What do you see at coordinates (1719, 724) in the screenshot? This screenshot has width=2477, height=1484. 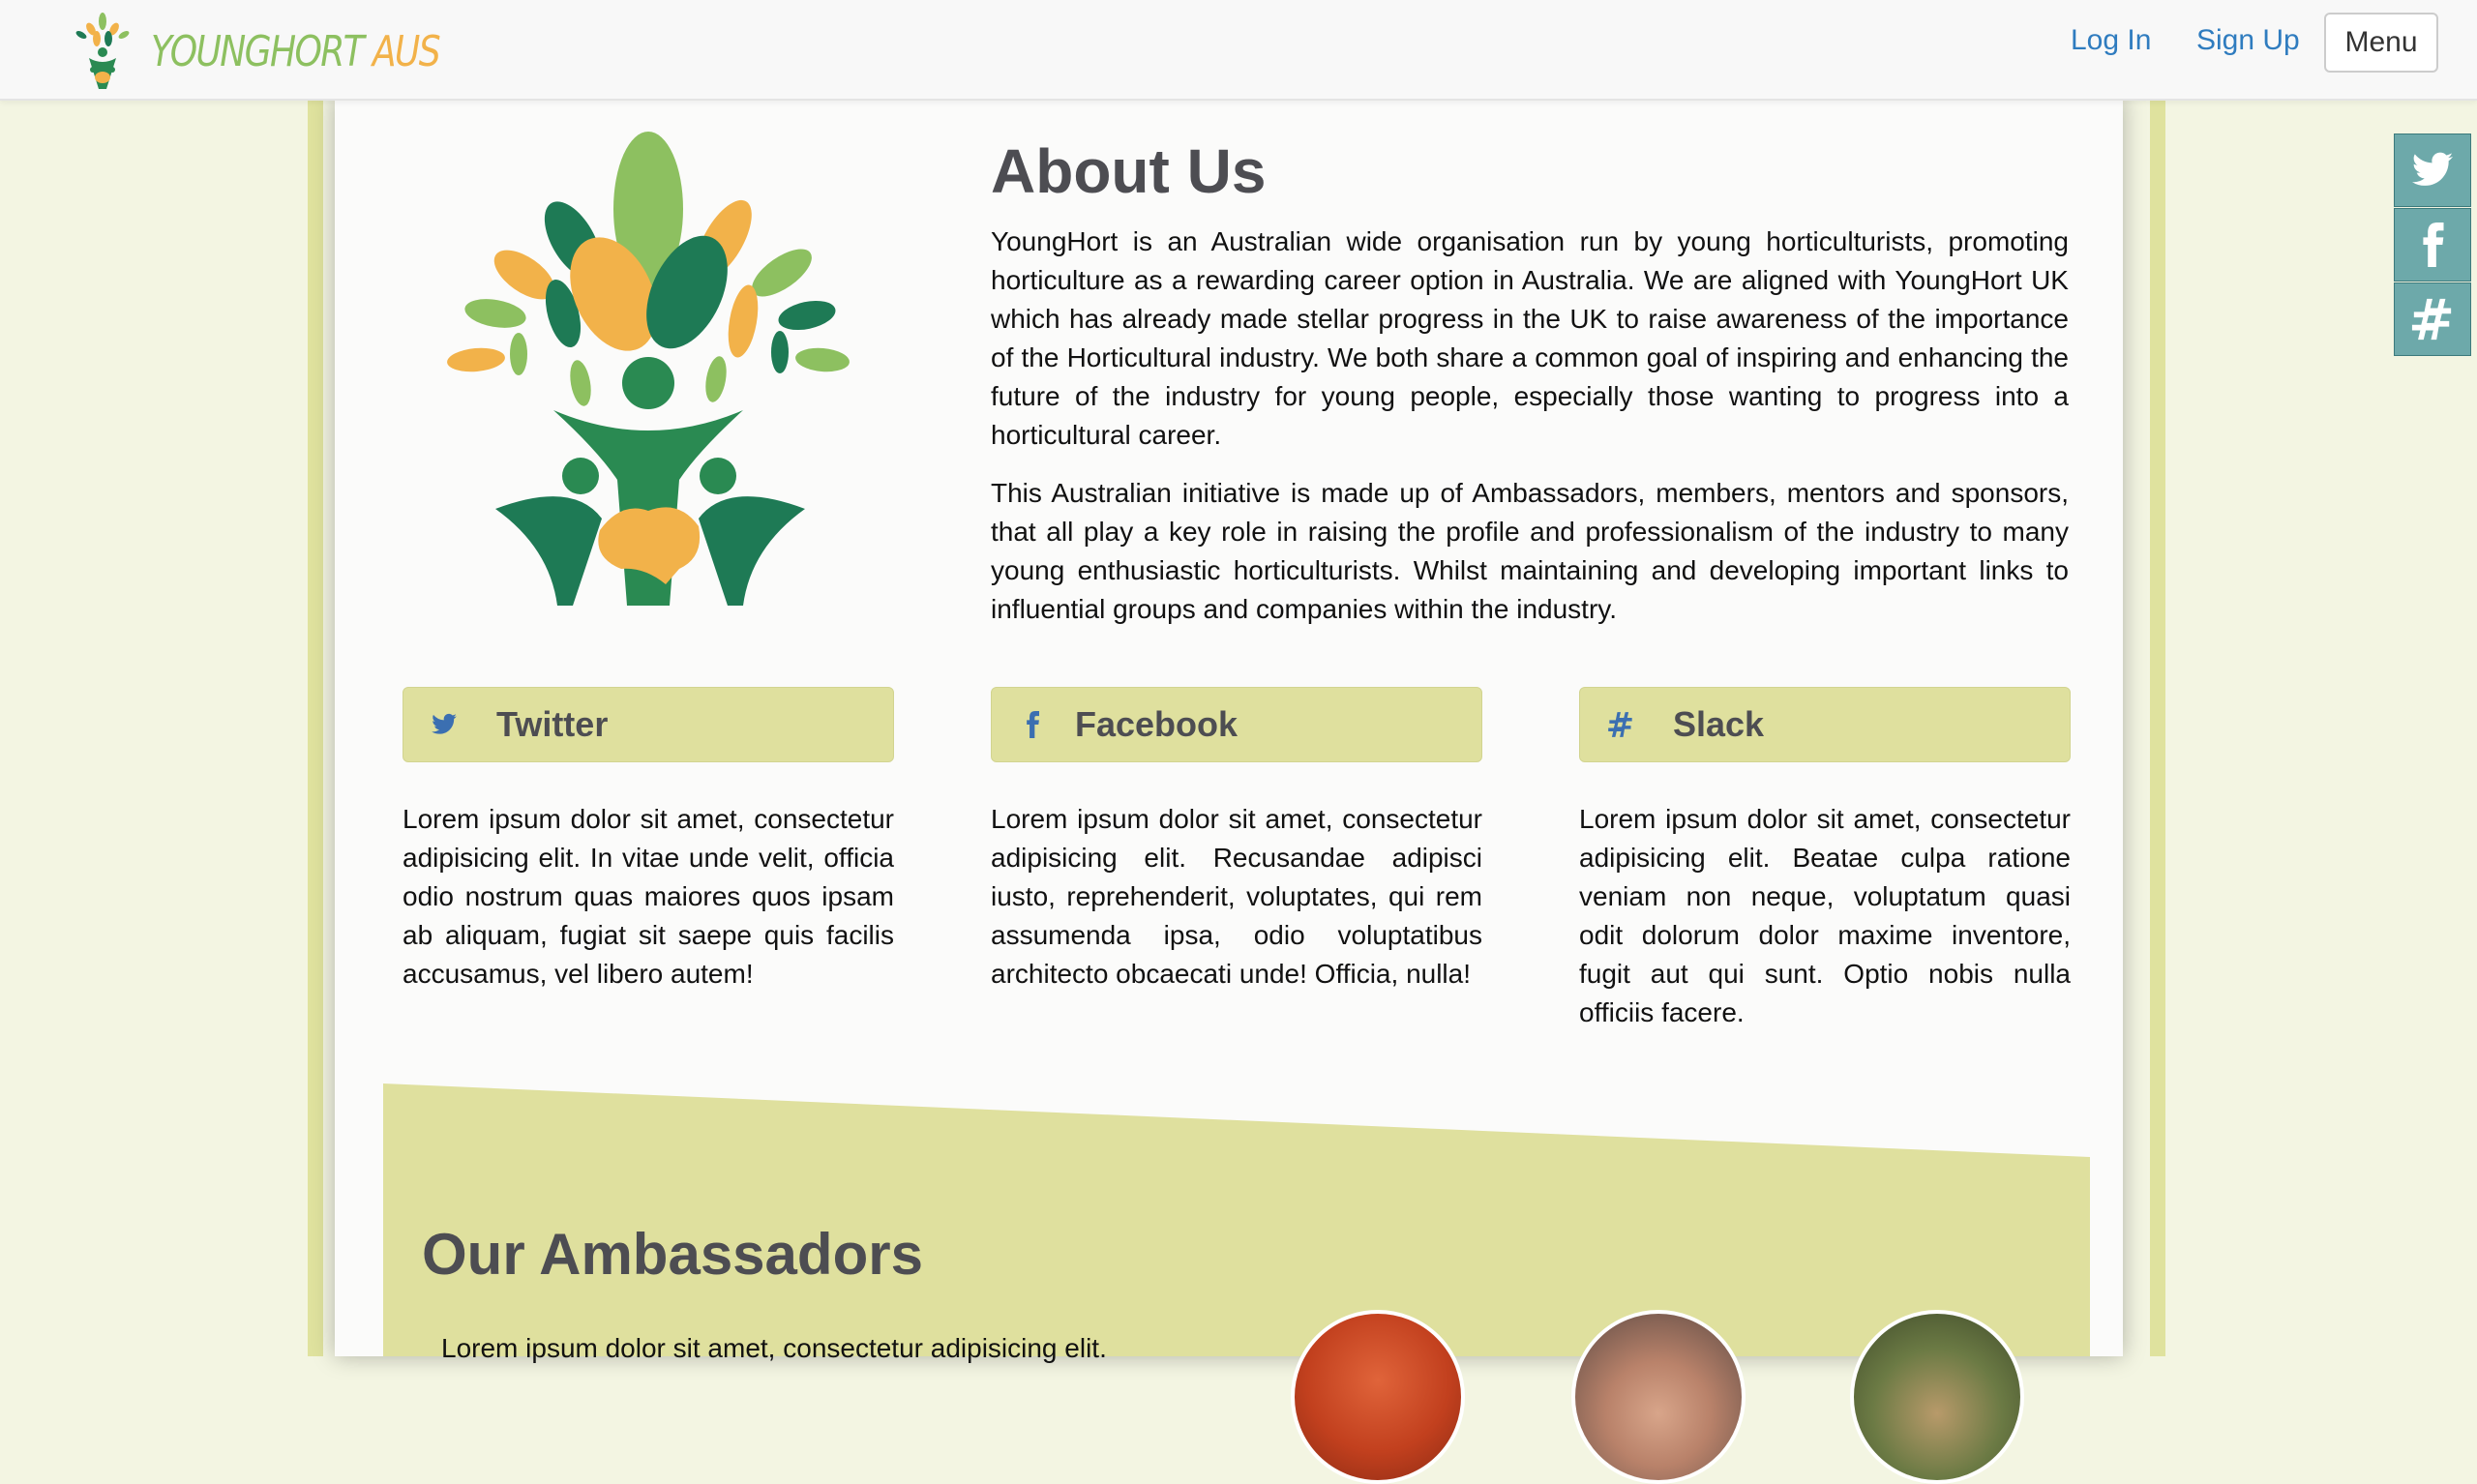 I see `slack-feature-label: Slack` at bounding box center [1719, 724].